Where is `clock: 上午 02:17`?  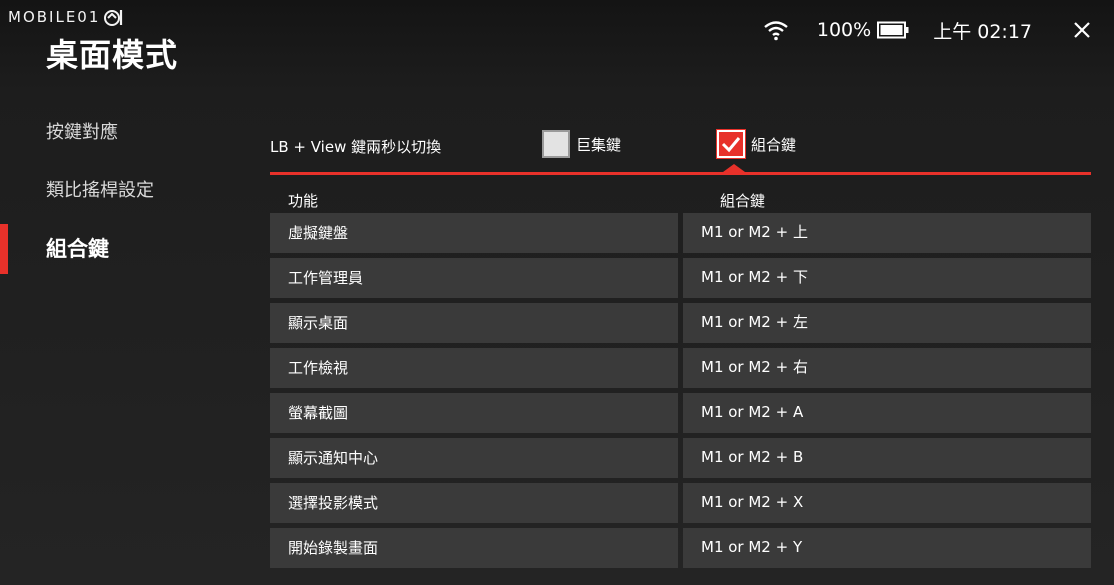
clock: 上午 02:17 is located at coordinates (982, 31).